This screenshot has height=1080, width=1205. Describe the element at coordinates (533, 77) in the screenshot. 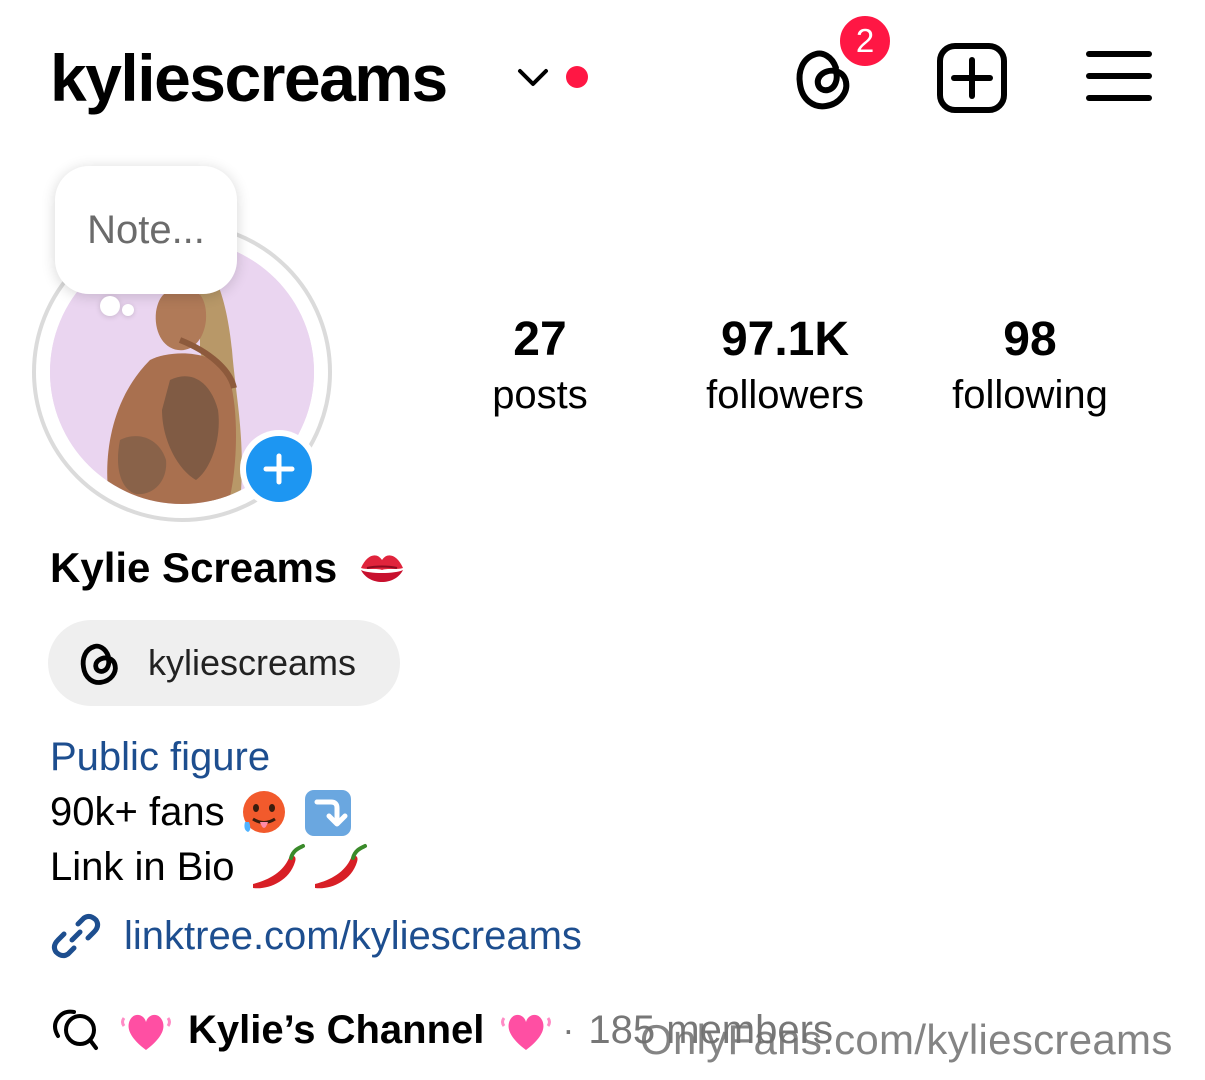

I see `chevron-down-icon` at that location.